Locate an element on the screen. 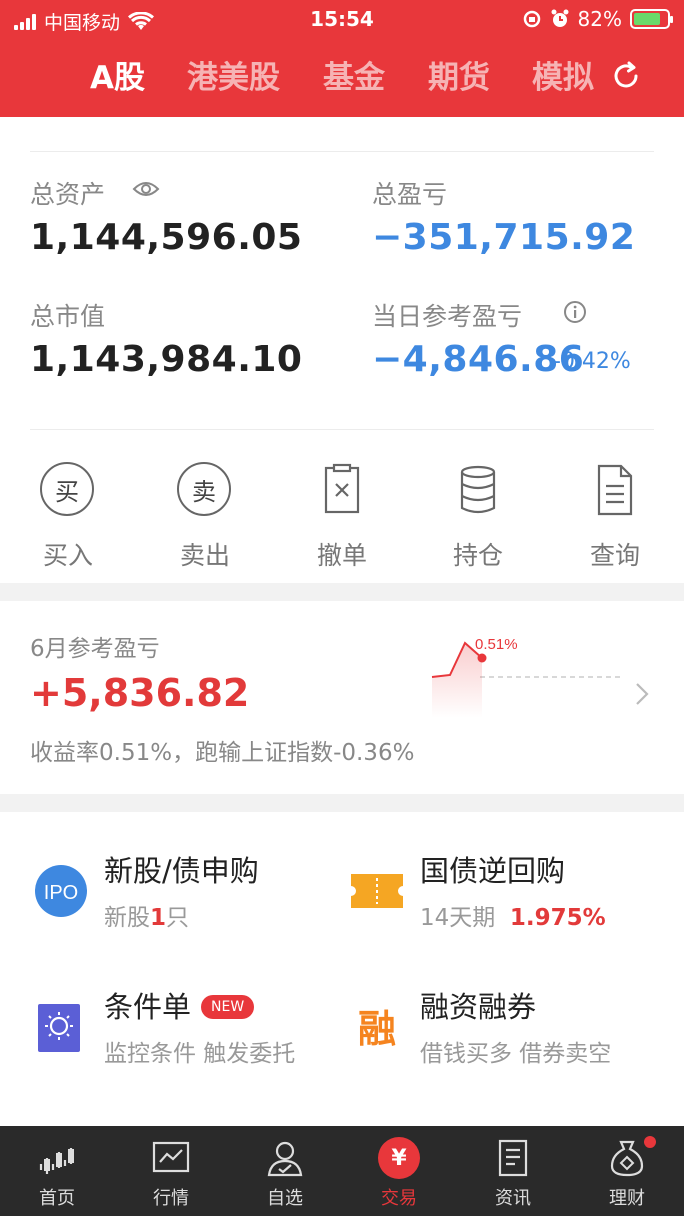  orientation-lock-icon is located at coordinates (531, 19).